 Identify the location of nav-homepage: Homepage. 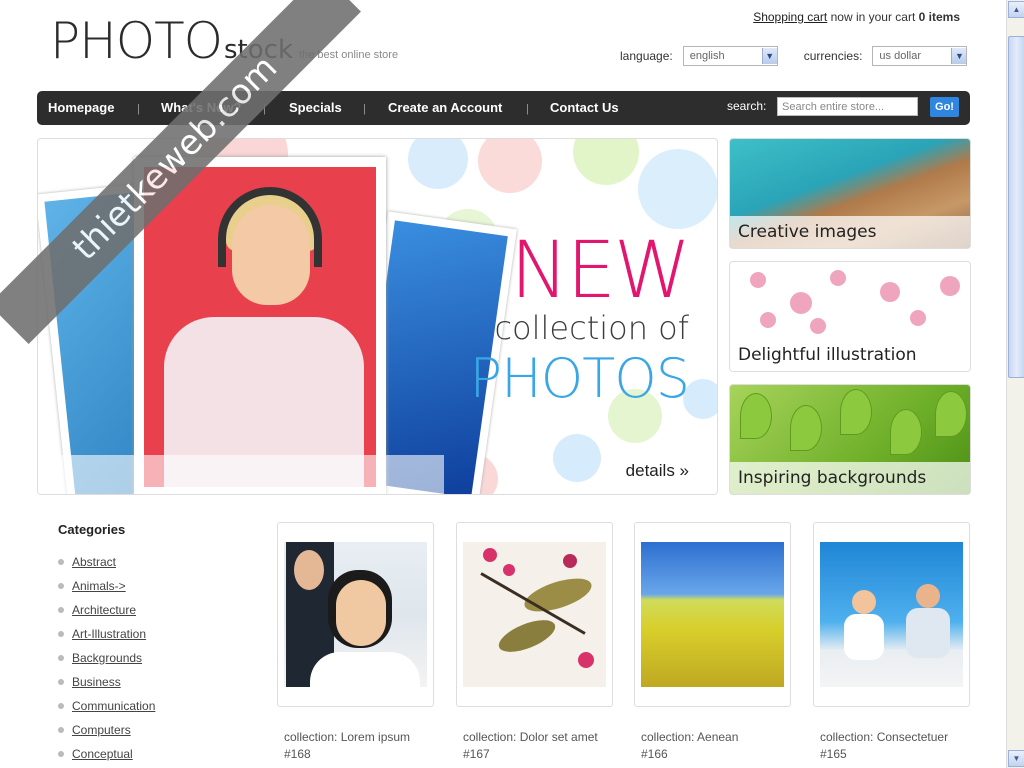
(81, 107).